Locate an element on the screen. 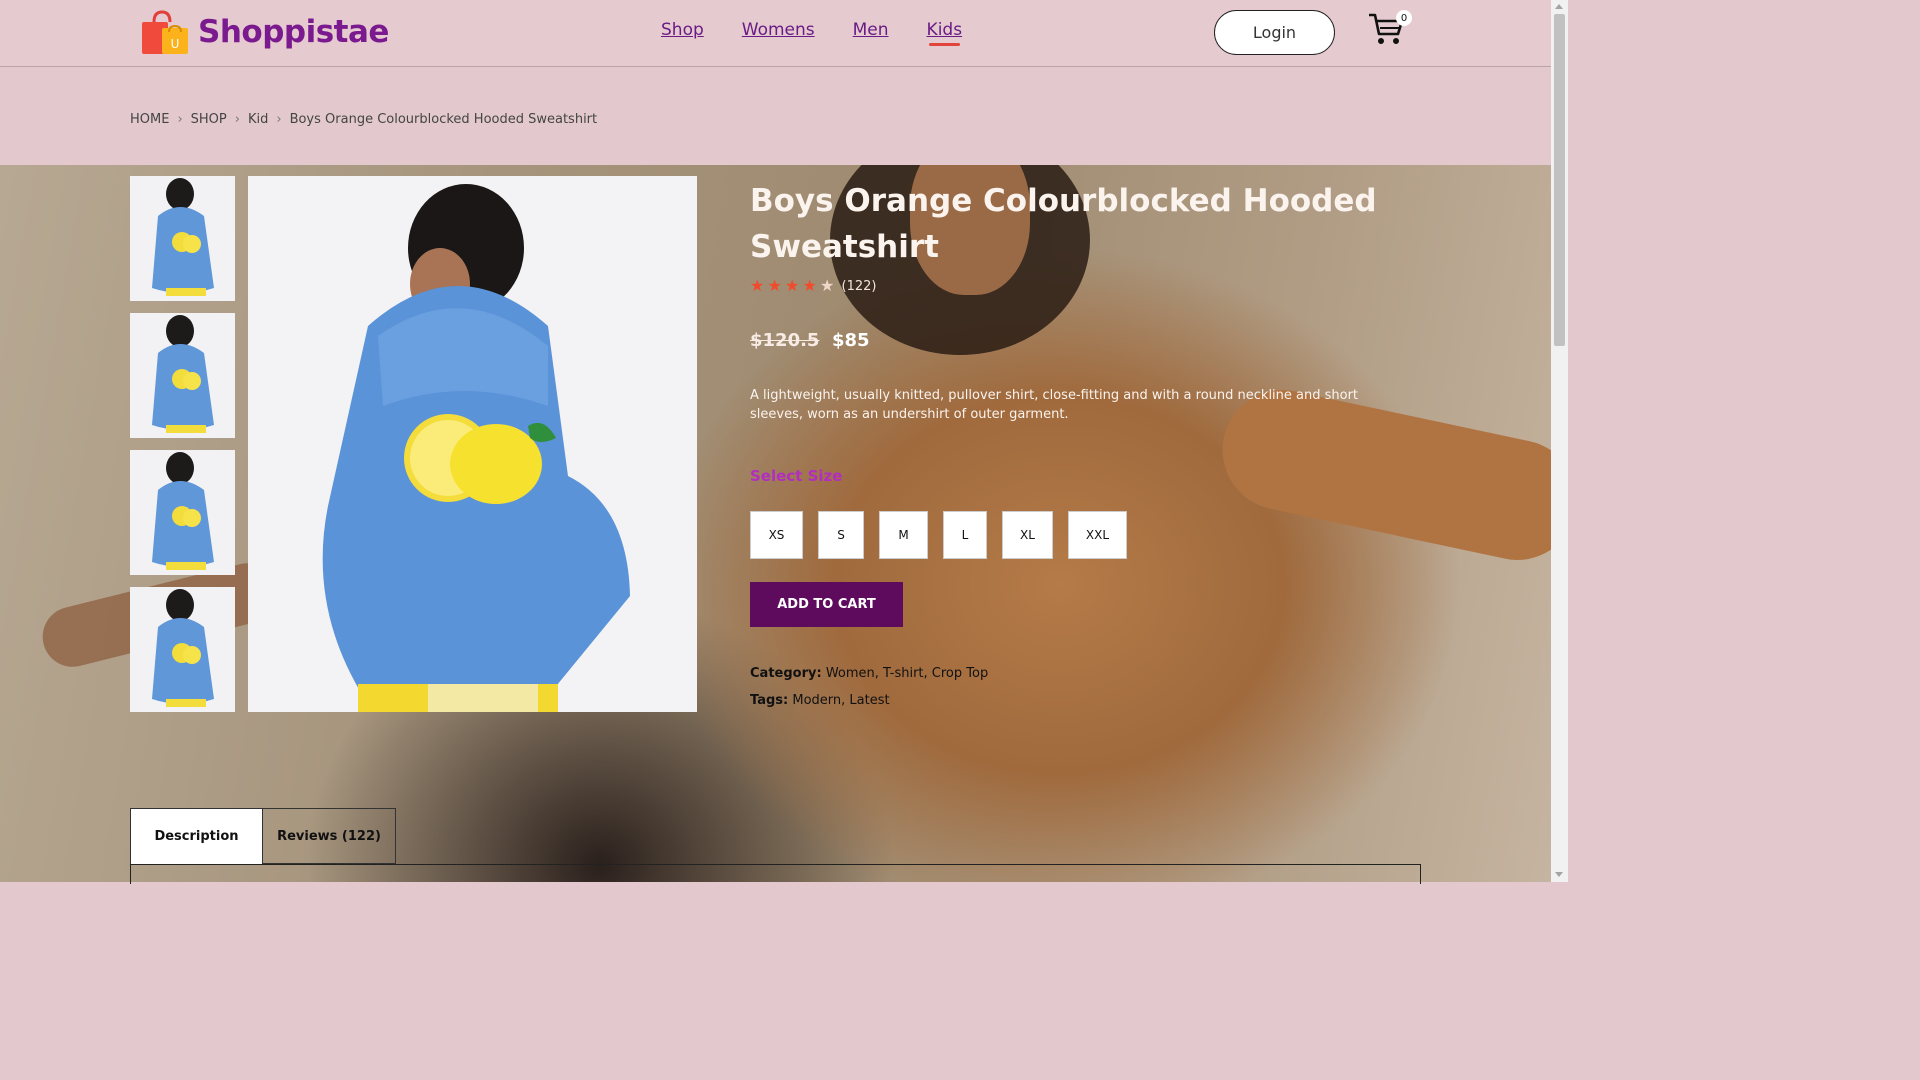  size-option-xs: XS is located at coordinates (776, 535).